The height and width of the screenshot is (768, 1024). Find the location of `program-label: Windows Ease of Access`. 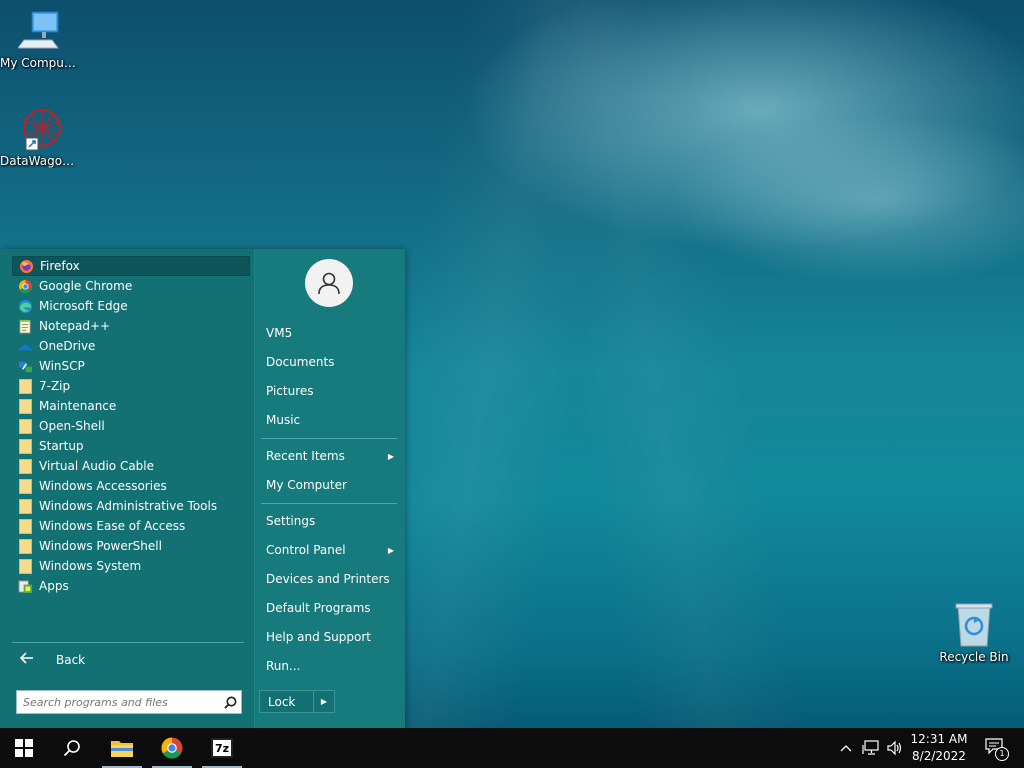

program-label: Windows Ease of Access is located at coordinates (112, 526).